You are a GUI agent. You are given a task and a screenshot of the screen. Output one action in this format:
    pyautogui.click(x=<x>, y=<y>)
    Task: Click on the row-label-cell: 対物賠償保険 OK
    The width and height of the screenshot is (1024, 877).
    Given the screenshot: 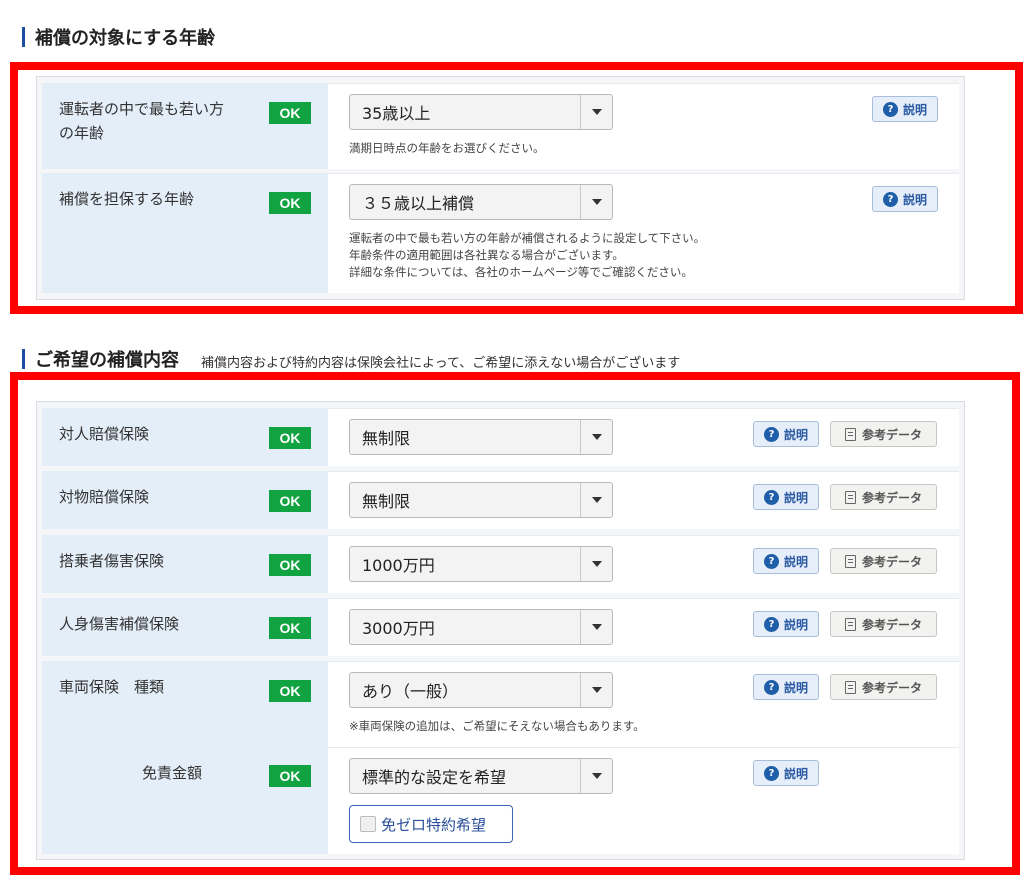 What is the action you would take?
    pyautogui.click(x=185, y=500)
    